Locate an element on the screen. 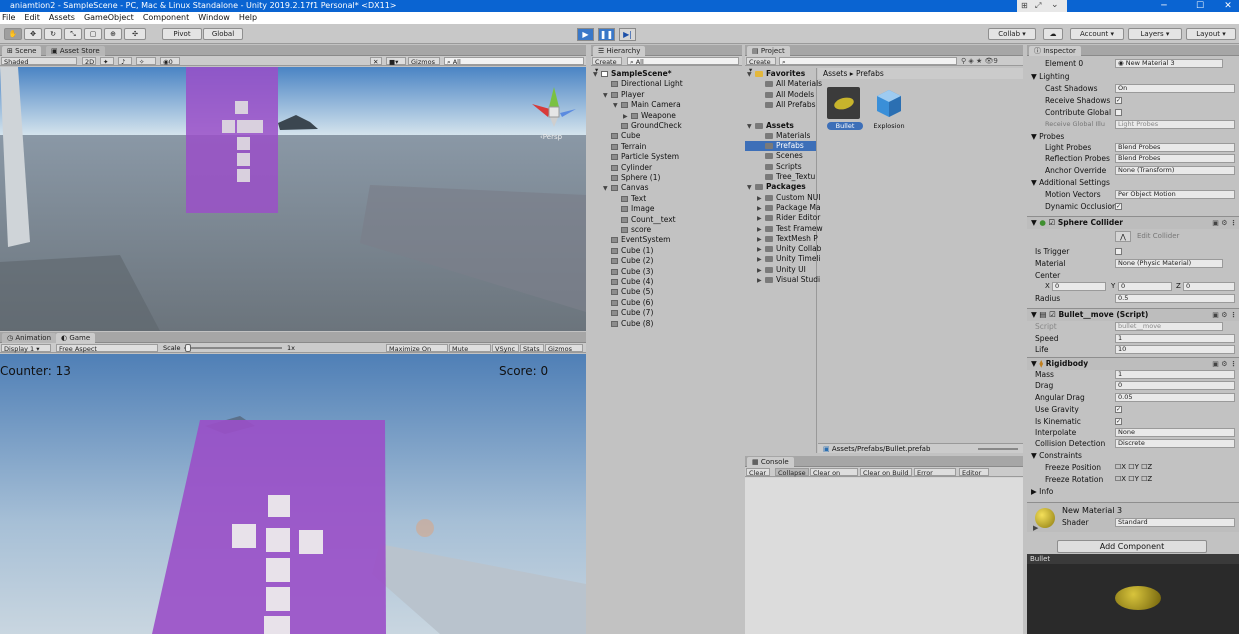 The image size is (1239, 634). is-kinematic-checkbox: ✓ is located at coordinates (1118, 421).